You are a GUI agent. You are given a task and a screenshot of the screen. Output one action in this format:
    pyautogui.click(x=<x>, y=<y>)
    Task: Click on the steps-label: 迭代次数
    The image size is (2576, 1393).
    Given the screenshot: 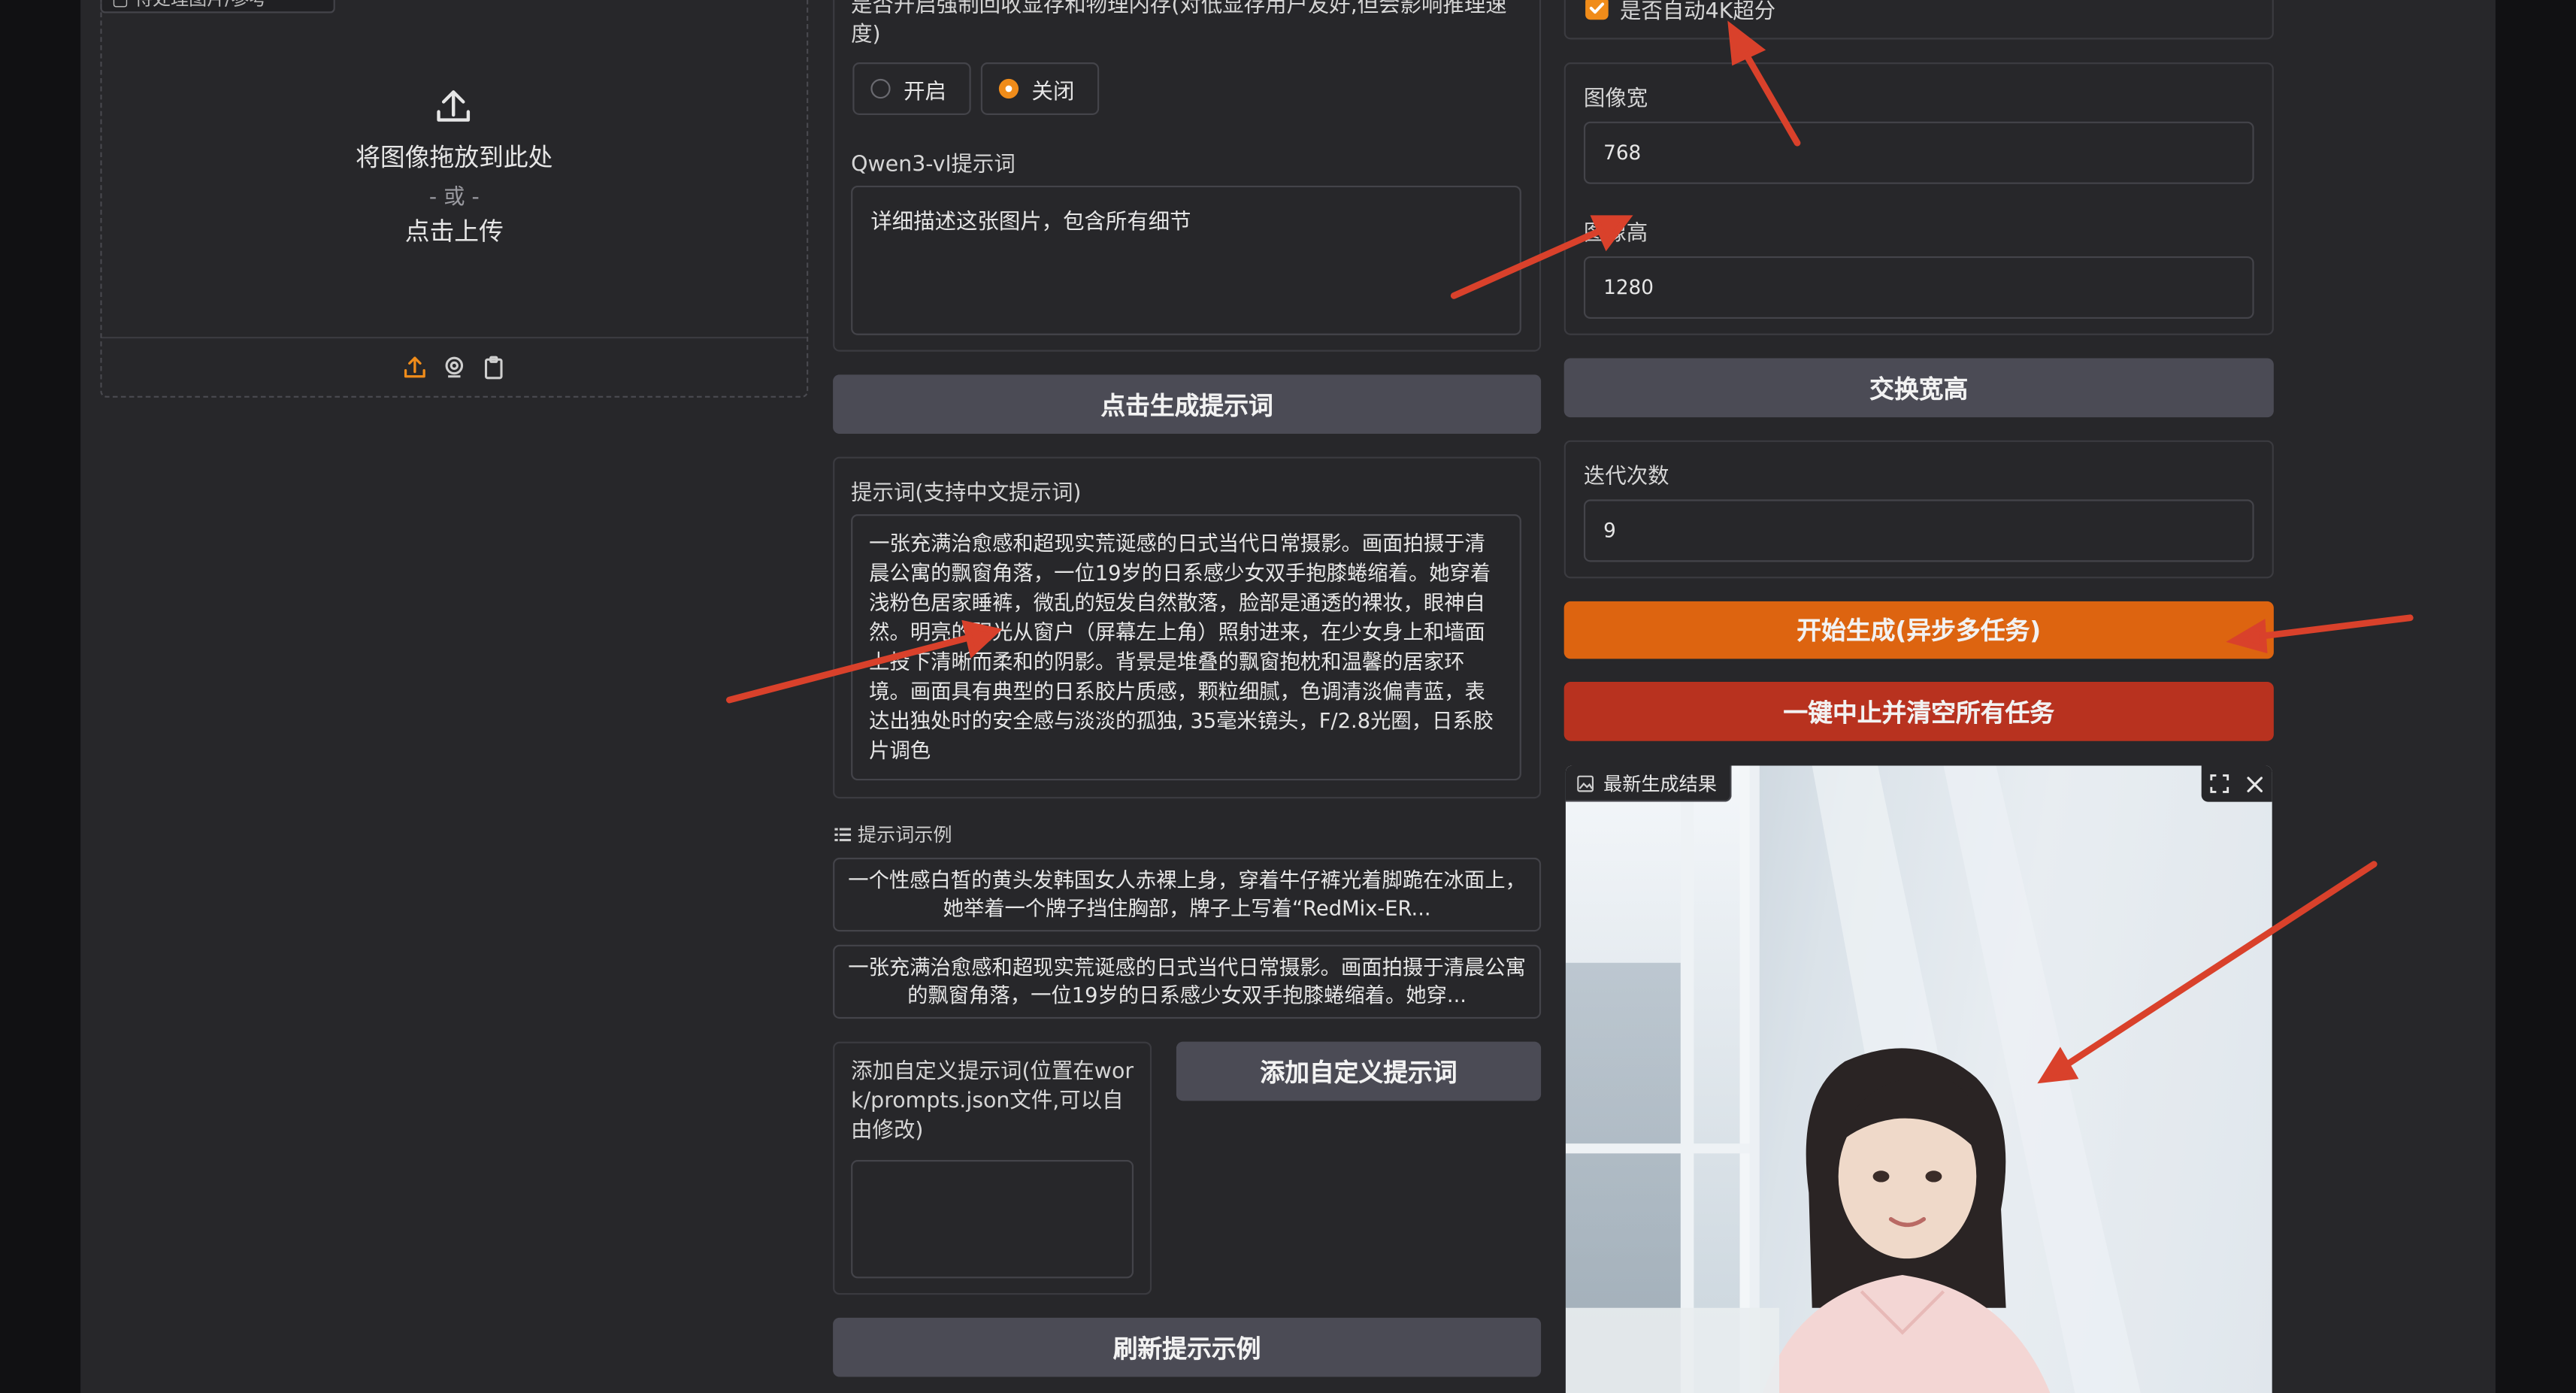 What is the action you would take?
    pyautogui.click(x=1626, y=478)
    